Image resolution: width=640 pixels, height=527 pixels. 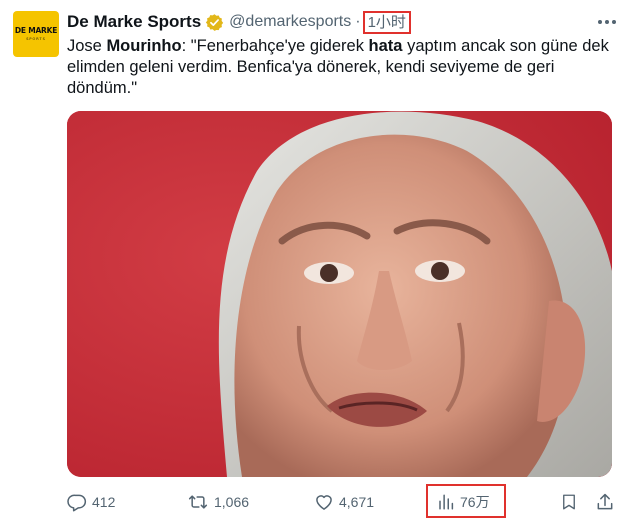 I want to click on tweet-text-speaker-prefix: Jose, so click(x=87, y=46).